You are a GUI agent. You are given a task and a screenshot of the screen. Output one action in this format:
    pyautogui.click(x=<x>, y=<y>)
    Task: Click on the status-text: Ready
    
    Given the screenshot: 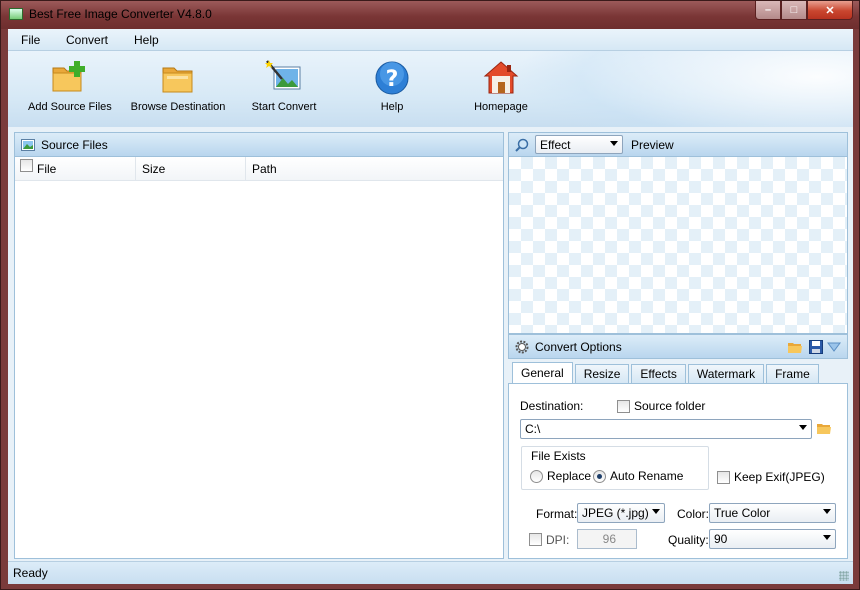 What is the action you would take?
    pyautogui.click(x=30, y=573)
    